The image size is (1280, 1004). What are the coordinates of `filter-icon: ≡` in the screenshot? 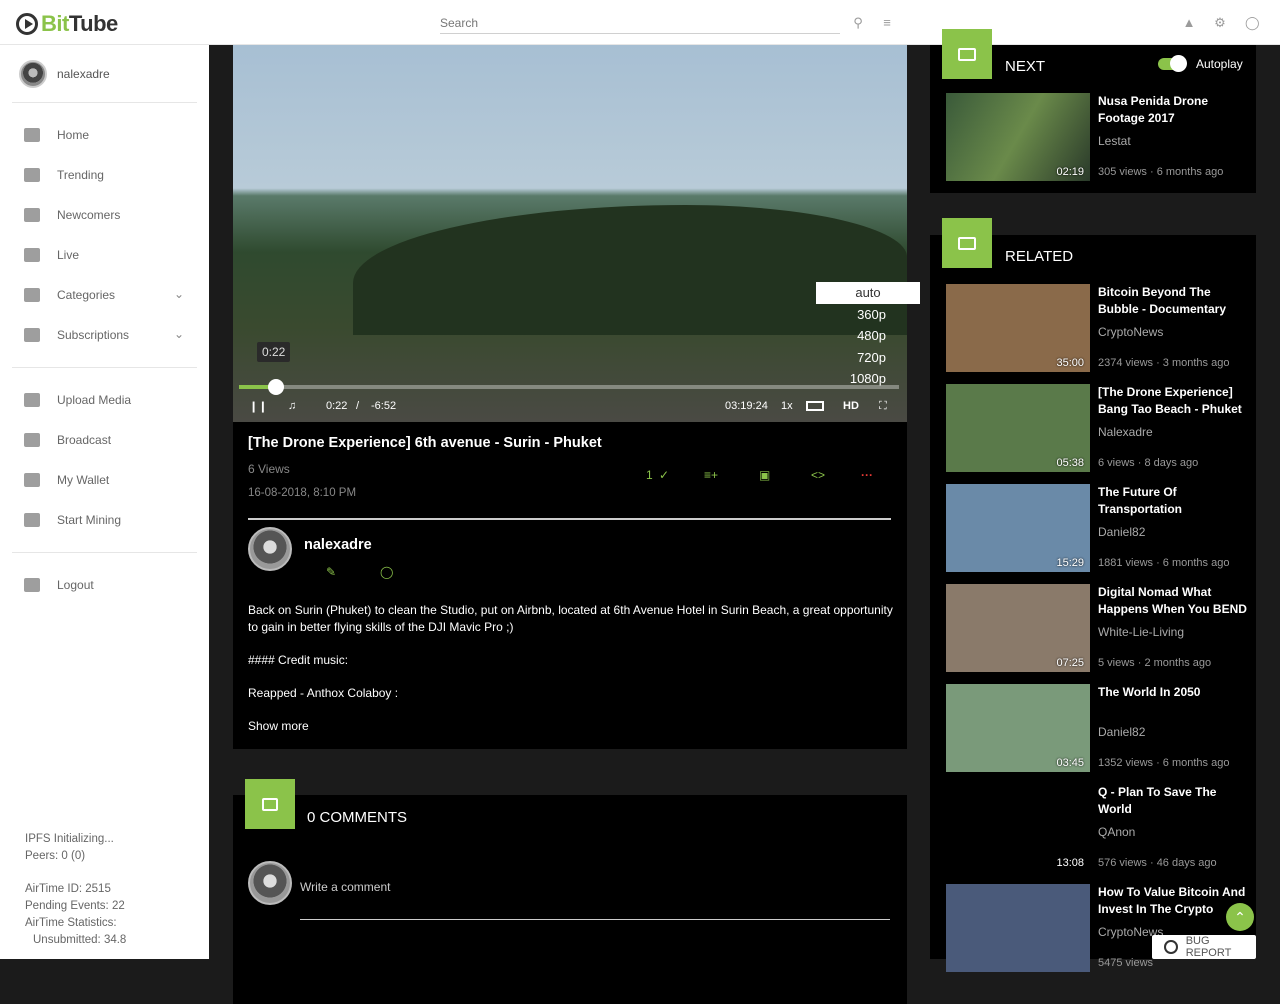 It's located at (887, 23).